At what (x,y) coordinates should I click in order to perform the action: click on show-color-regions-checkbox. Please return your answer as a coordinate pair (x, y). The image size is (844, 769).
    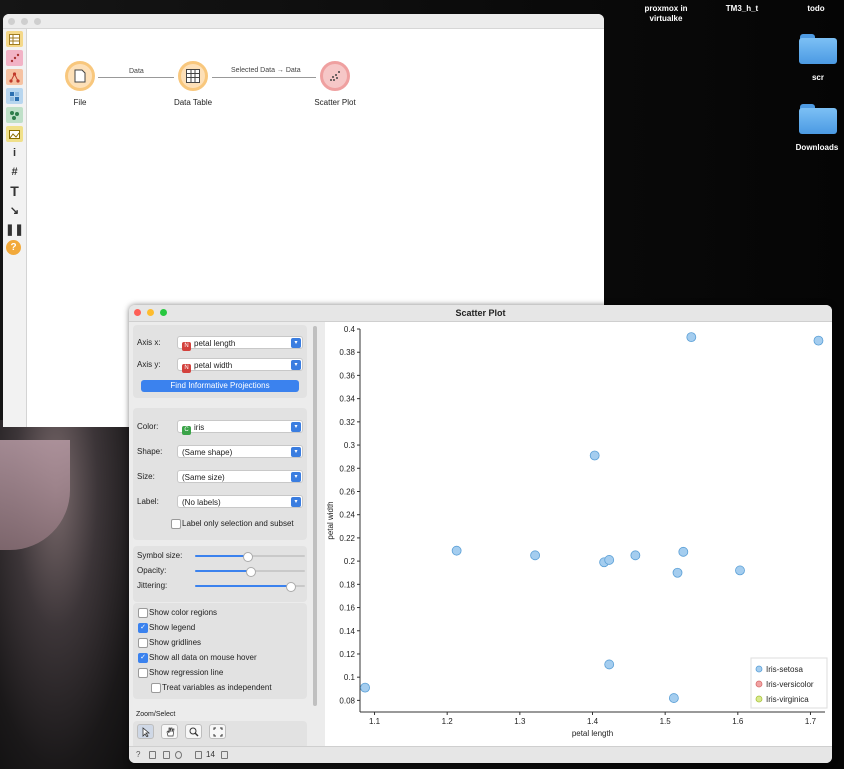
    Looking at the image, I should click on (143, 613).